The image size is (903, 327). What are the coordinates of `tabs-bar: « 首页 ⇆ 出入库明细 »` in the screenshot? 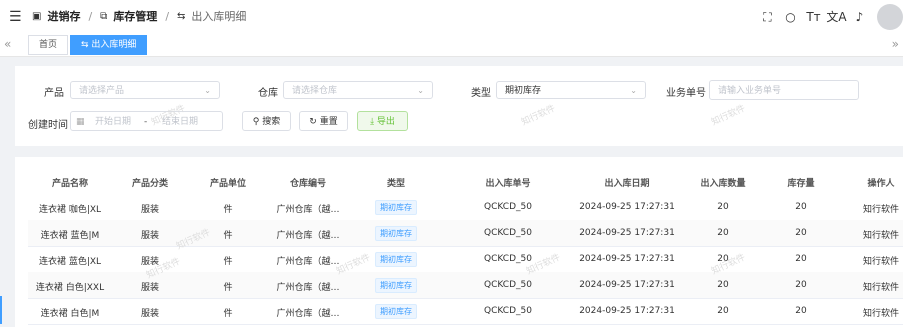 It's located at (451, 45).